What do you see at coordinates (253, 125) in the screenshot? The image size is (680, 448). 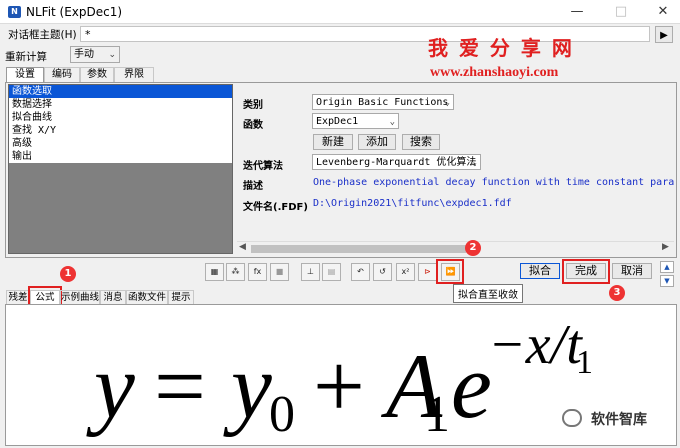 I see `function-label: 函数` at bounding box center [253, 125].